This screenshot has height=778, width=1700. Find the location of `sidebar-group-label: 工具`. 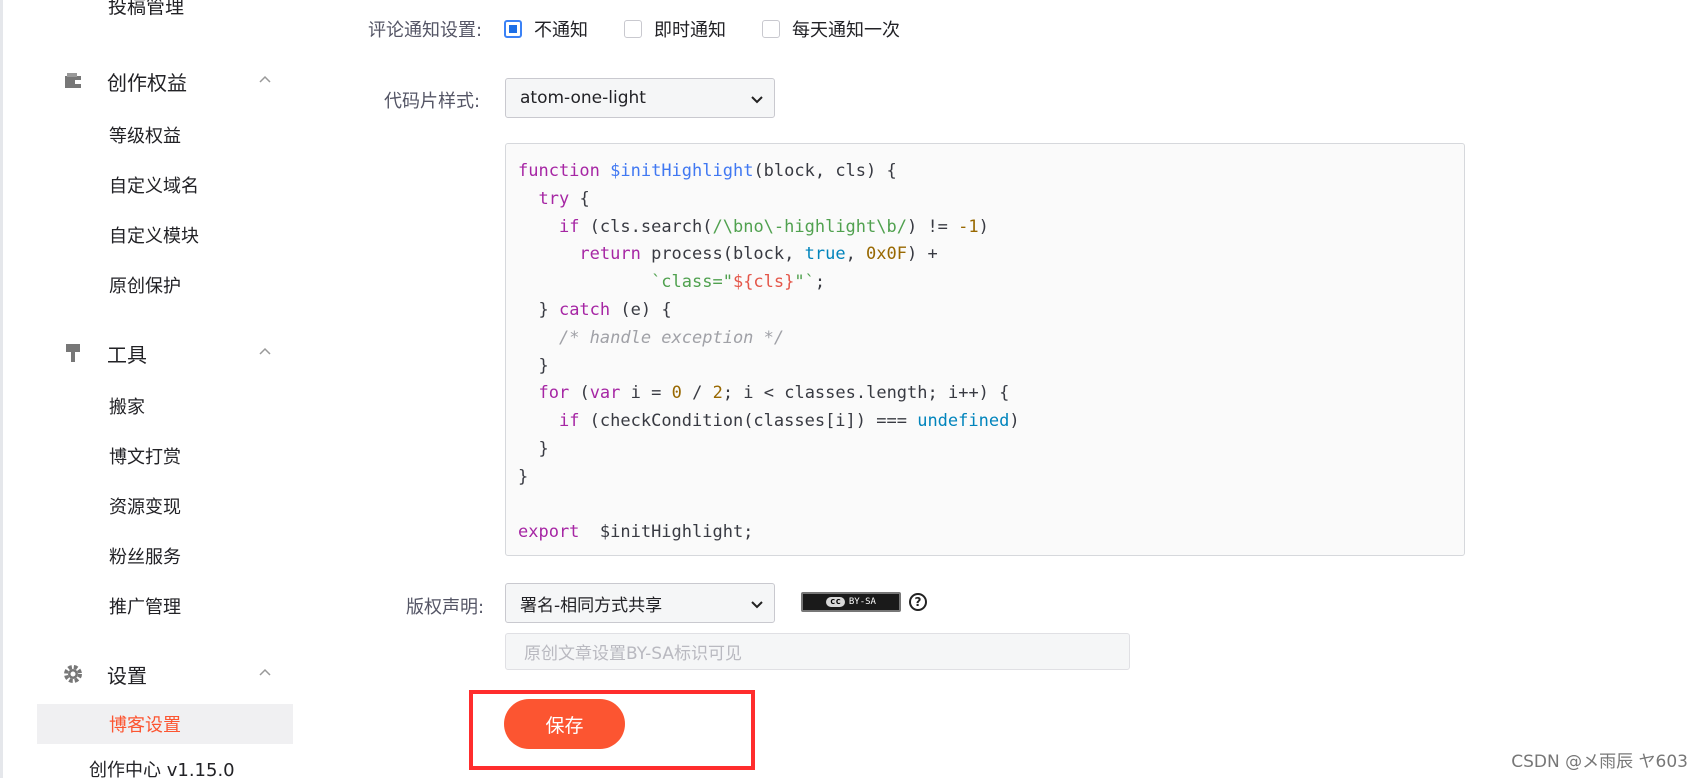

sidebar-group-label: 工具 is located at coordinates (127, 354).